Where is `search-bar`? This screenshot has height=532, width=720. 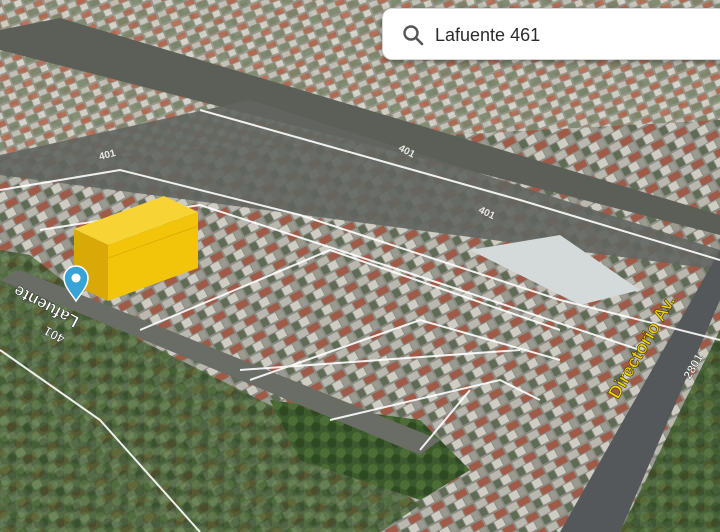 search-bar is located at coordinates (551, 34).